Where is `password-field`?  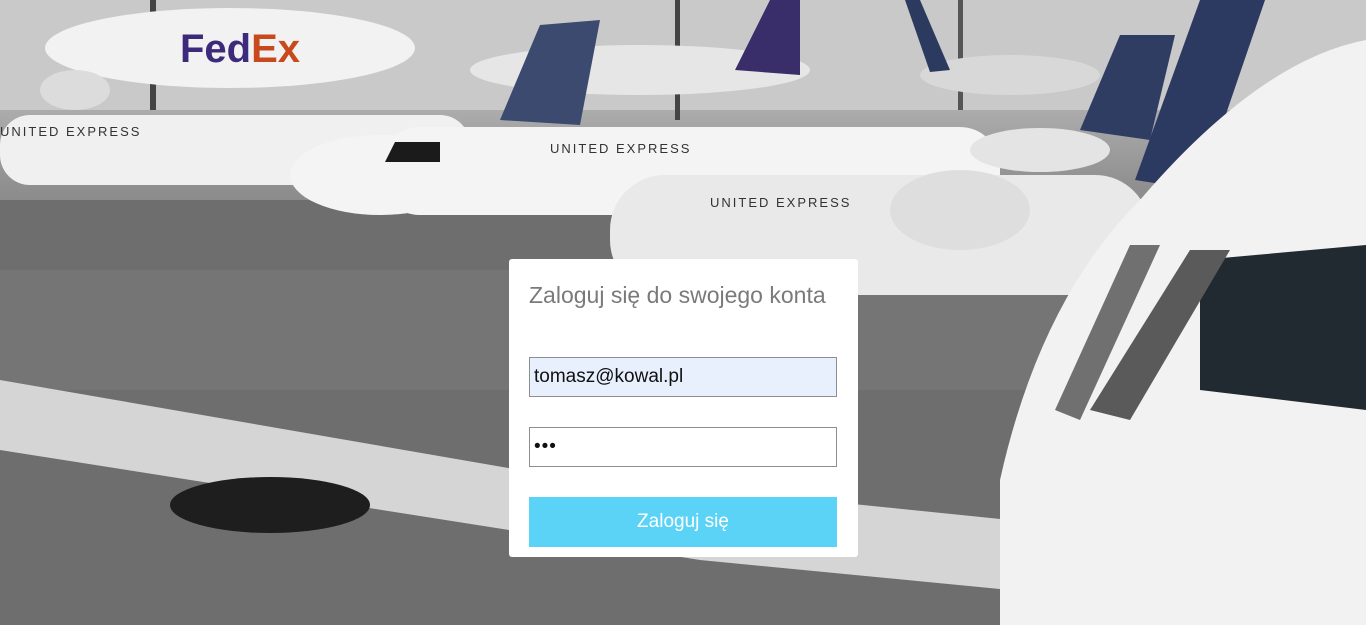
password-field is located at coordinates (683, 447).